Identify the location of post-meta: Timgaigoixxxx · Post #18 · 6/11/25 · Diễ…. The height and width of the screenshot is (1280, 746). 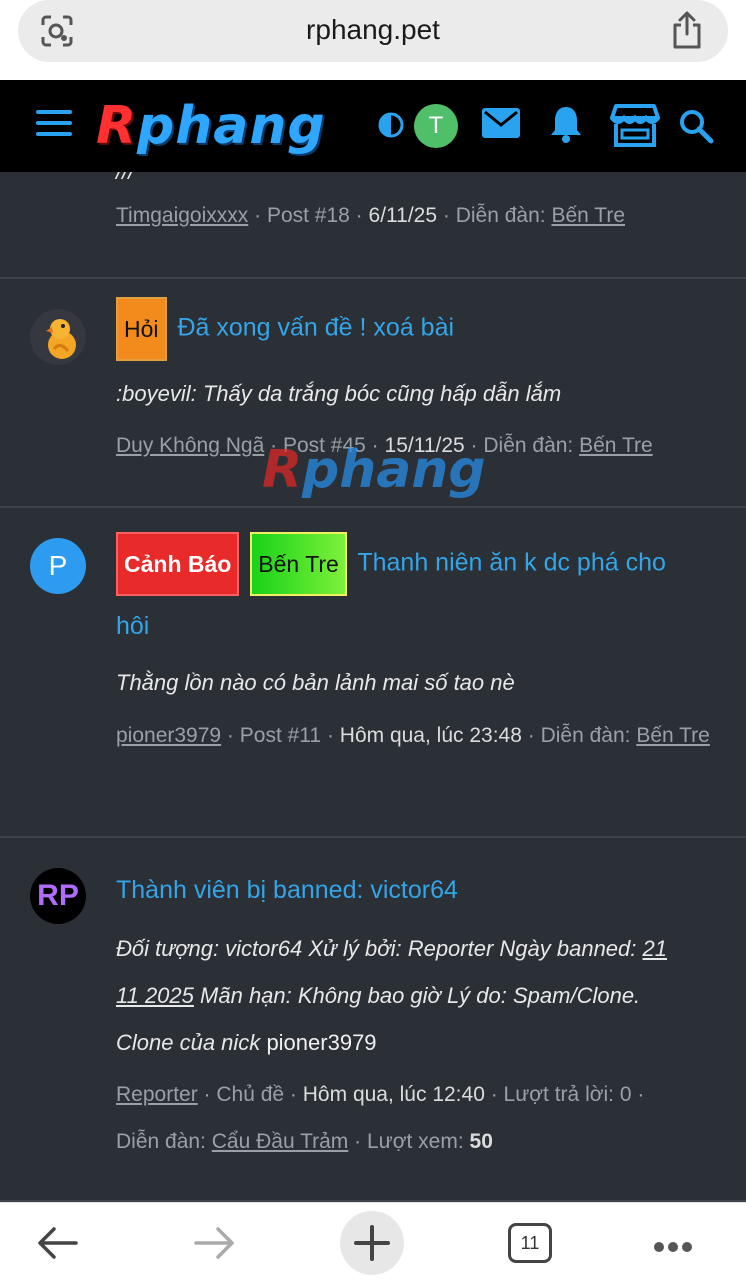
(370, 215).